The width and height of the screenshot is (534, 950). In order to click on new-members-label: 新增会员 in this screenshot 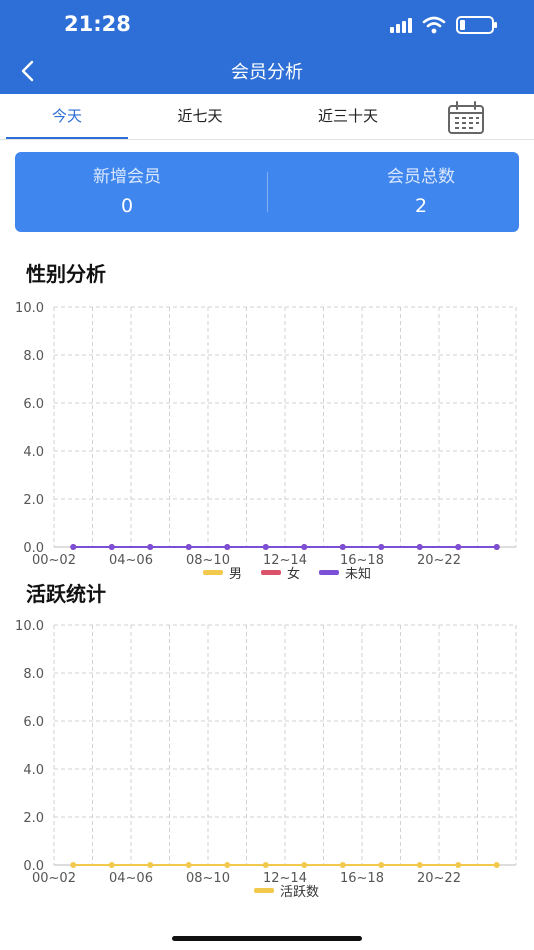, I will do `click(127, 177)`.